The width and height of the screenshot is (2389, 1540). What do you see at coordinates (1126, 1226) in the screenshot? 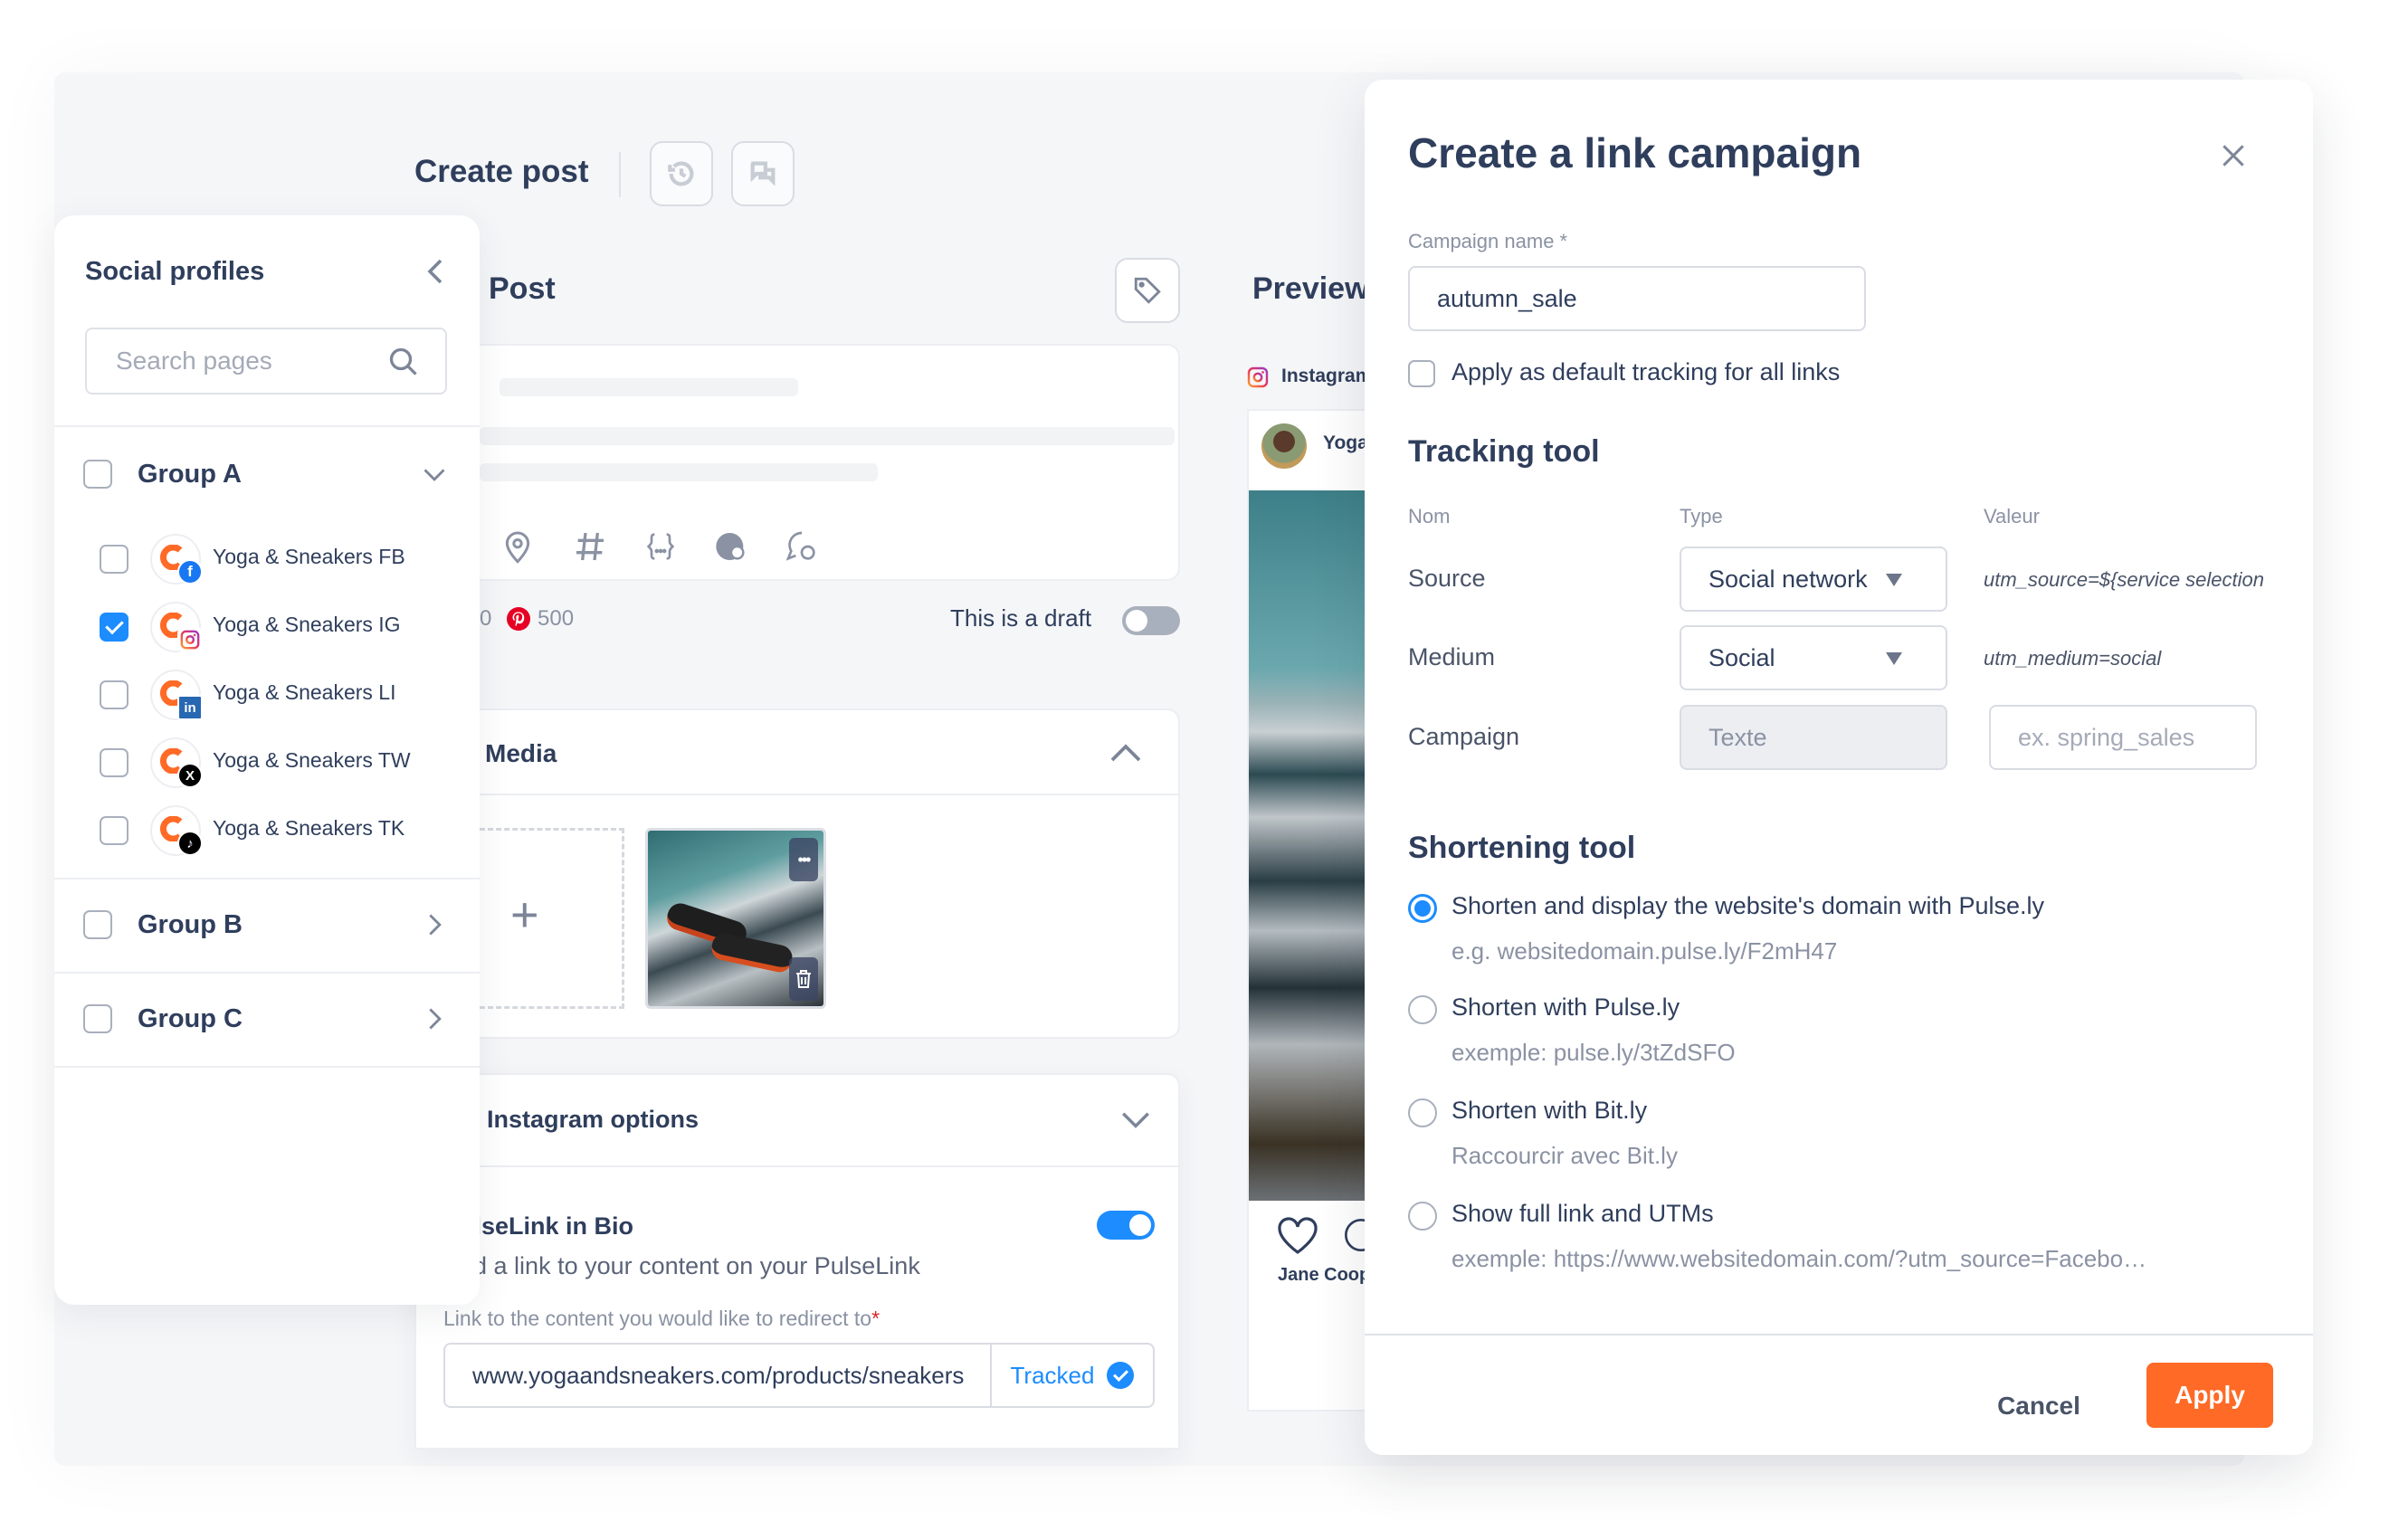
I see `pulselink-toggle` at bounding box center [1126, 1226].